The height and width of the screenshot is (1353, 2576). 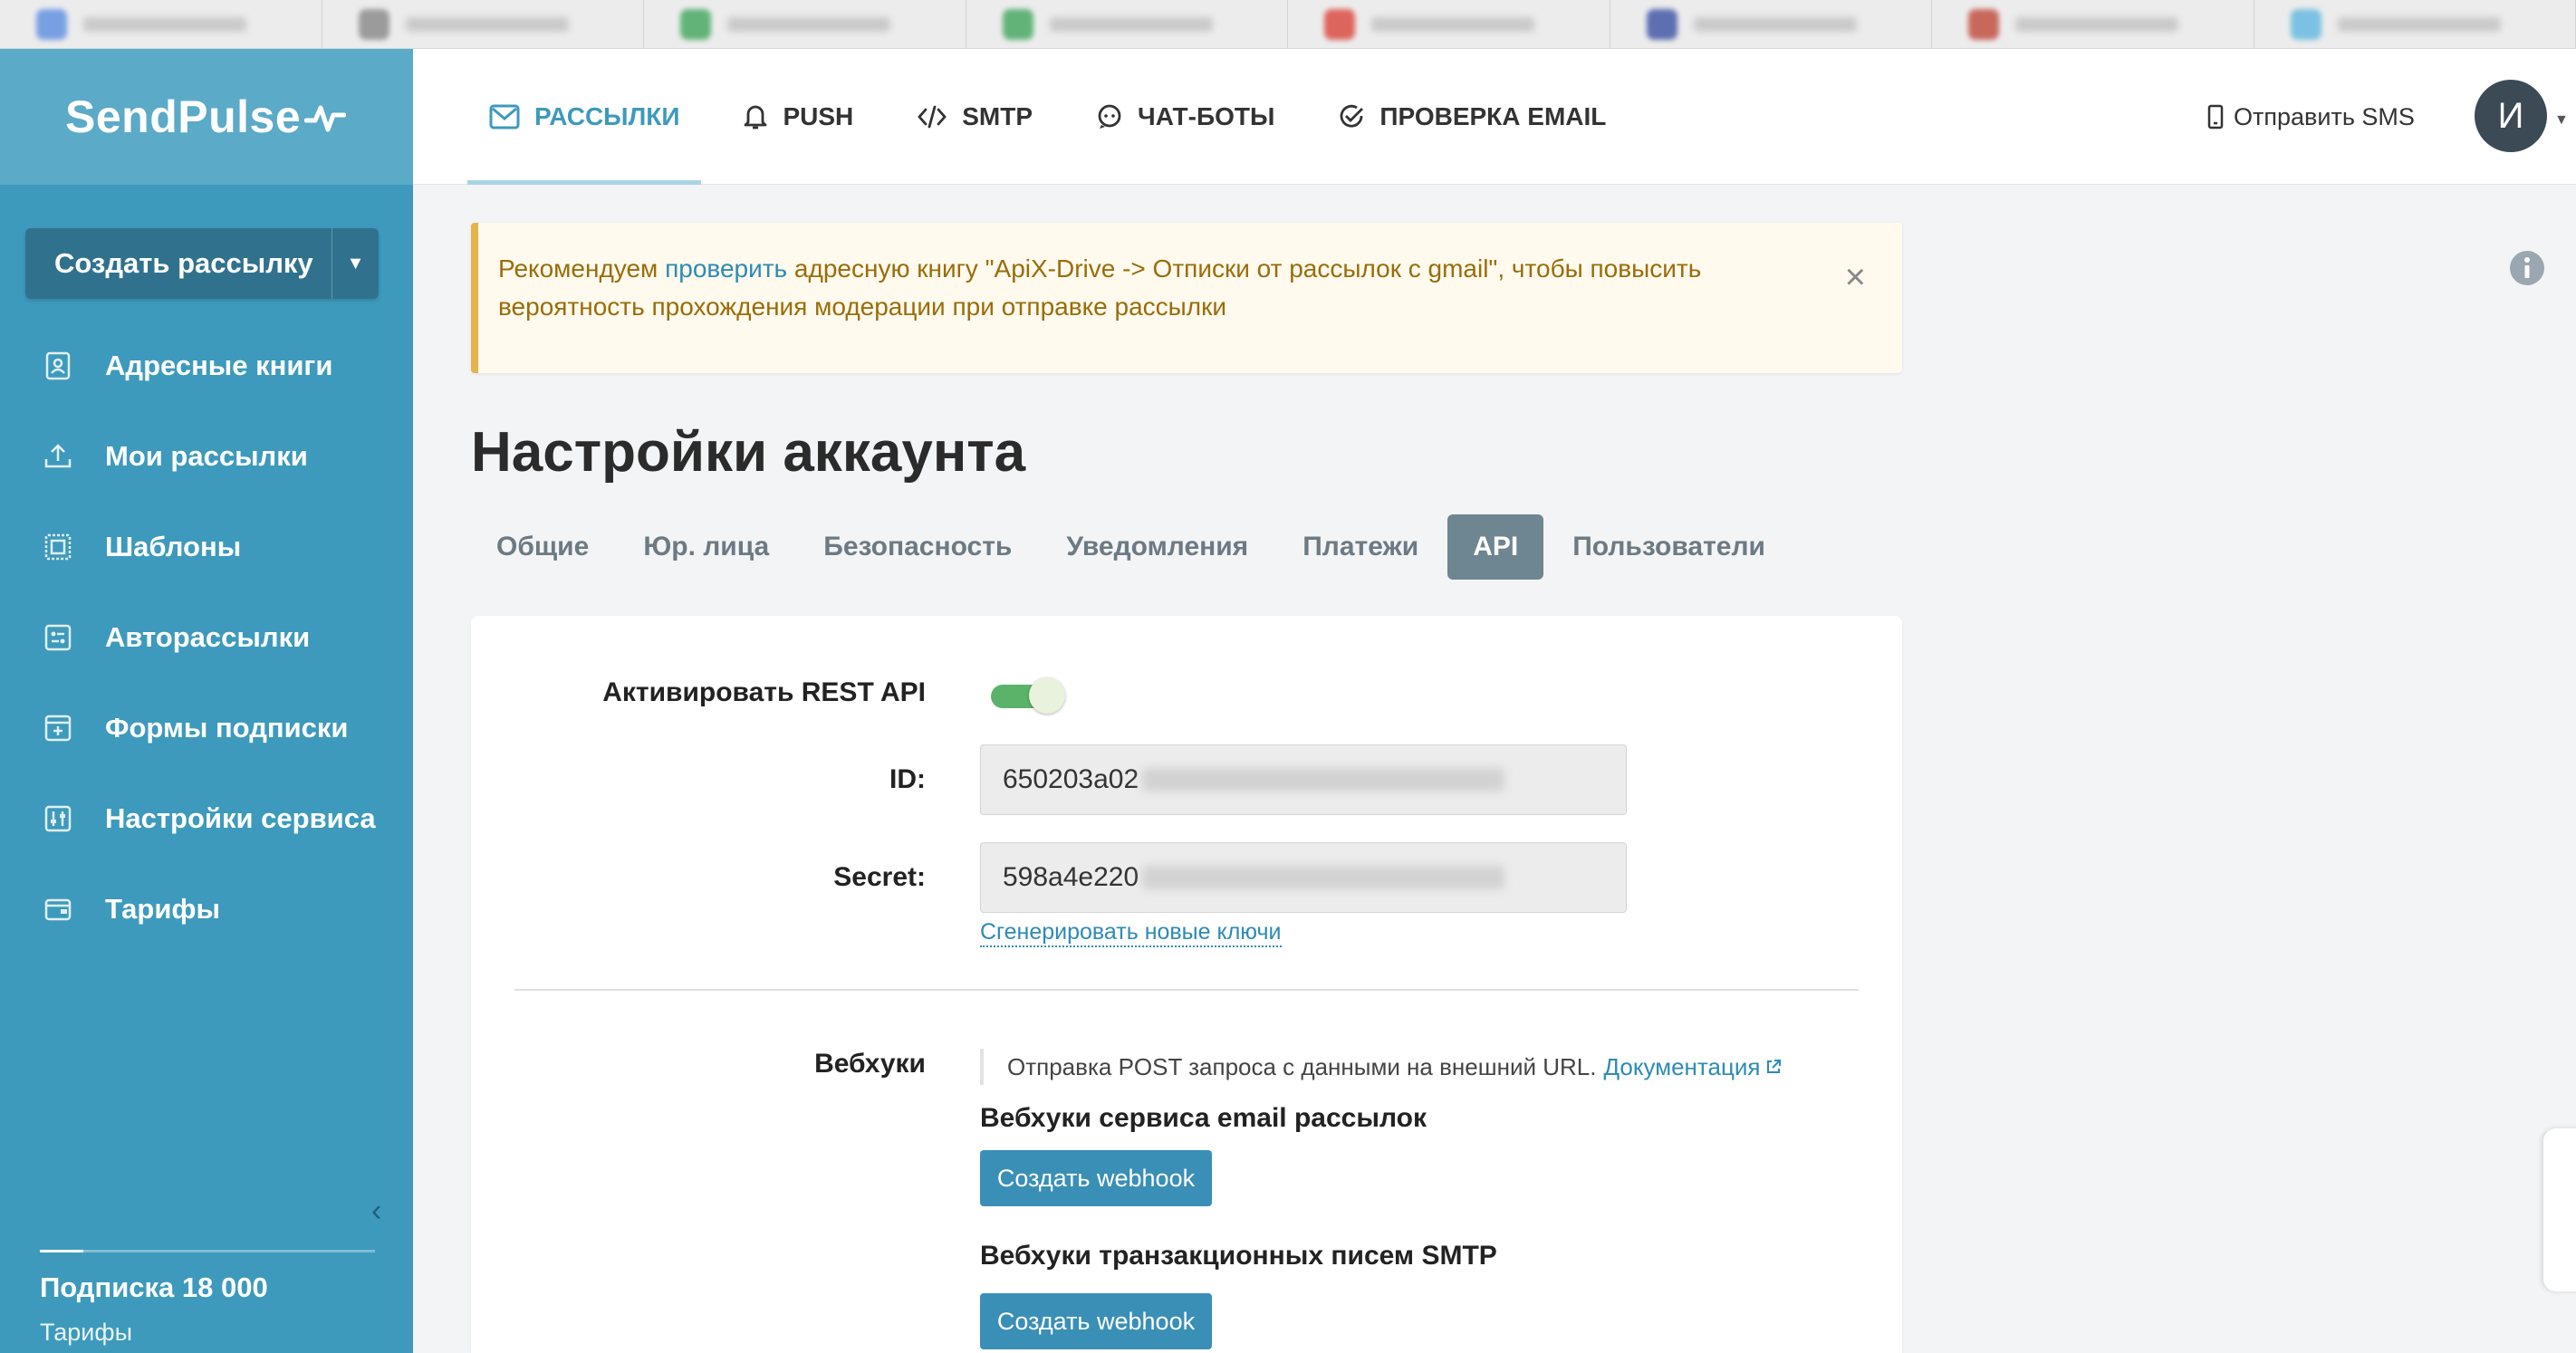 I want to click on sidebar-item-label: Шаблоны, so click(x=173, y=547).